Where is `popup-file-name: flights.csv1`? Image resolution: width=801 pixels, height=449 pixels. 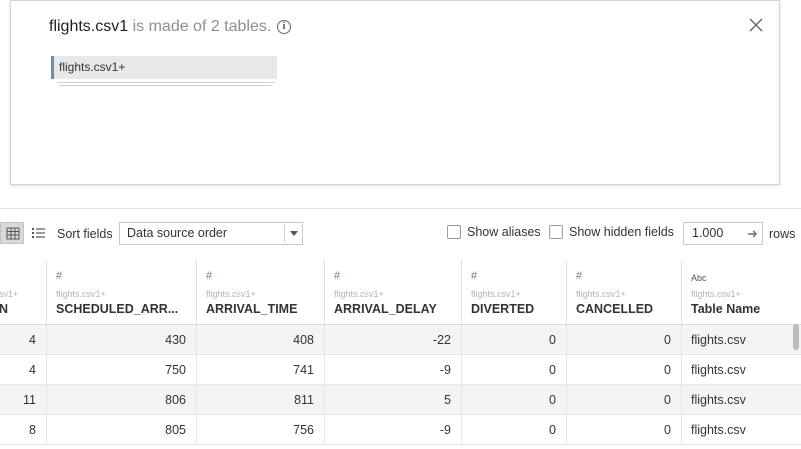 popup-file-name: flights.csv1 is located at coordinates (89, 26).